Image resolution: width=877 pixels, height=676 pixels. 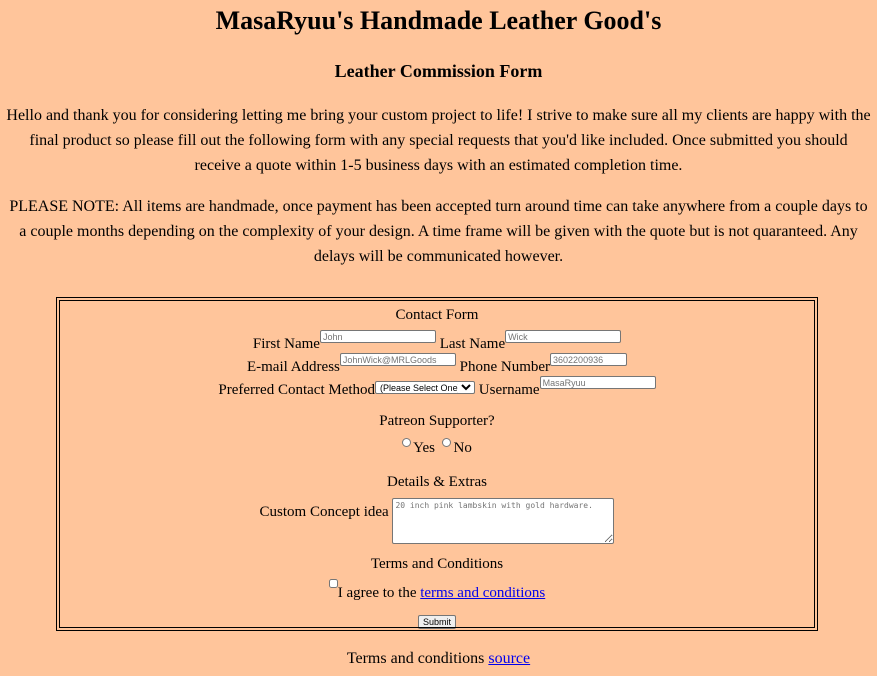 I want to click on last-name-label: Last Name, so click(x=472, y=344).